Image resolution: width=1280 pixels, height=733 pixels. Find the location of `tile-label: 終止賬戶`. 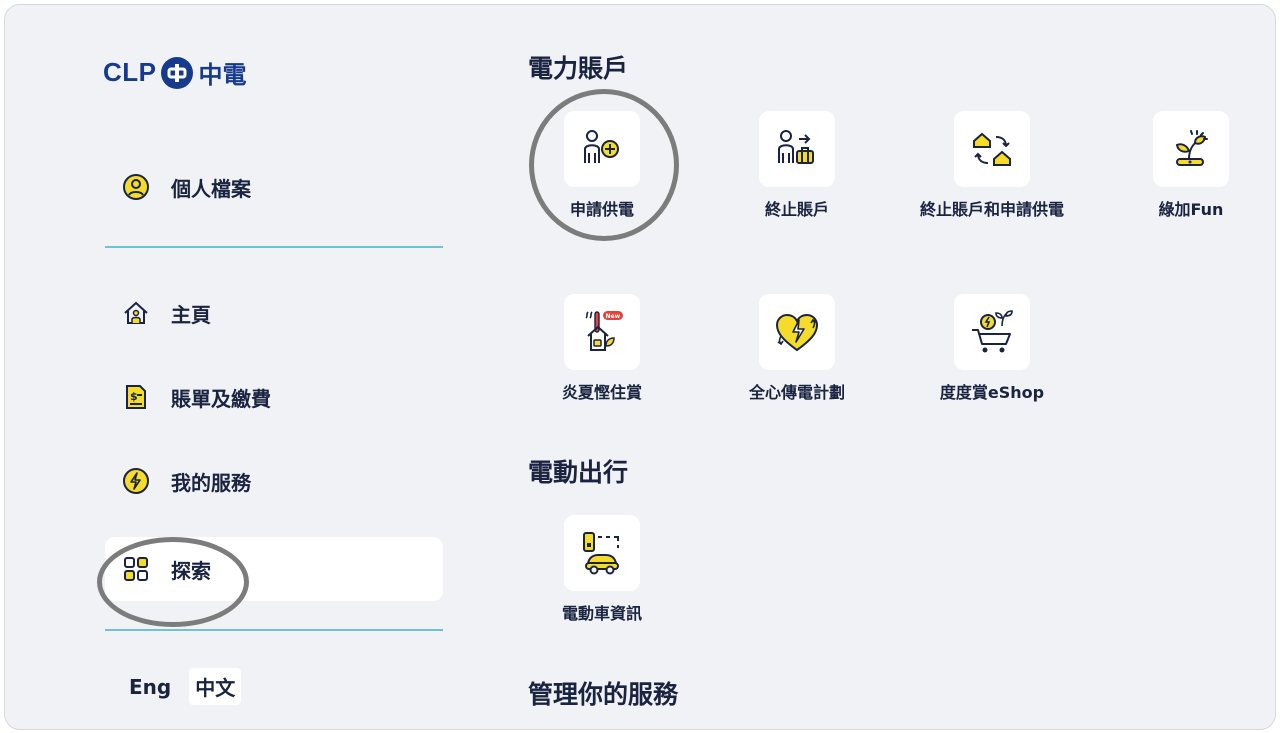

tile-label: 終止賬戶 is located at coordinates (796, 209).